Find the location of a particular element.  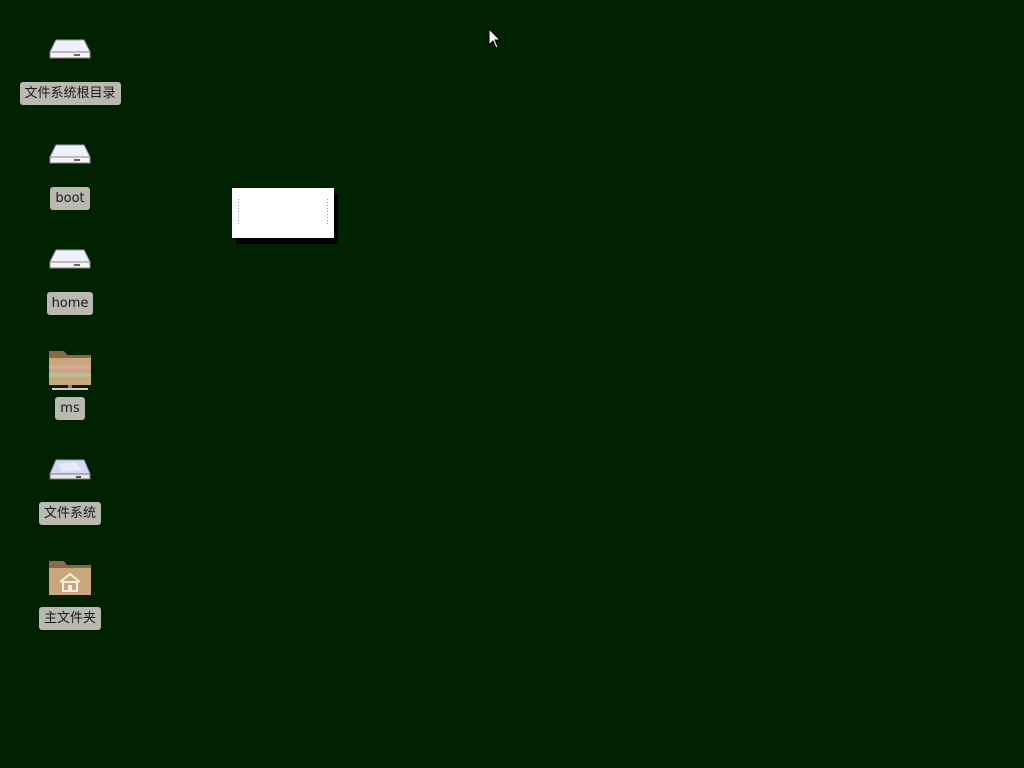

desktop-icon-filesystem: 文件系统 is located at coordinates (70, 490).